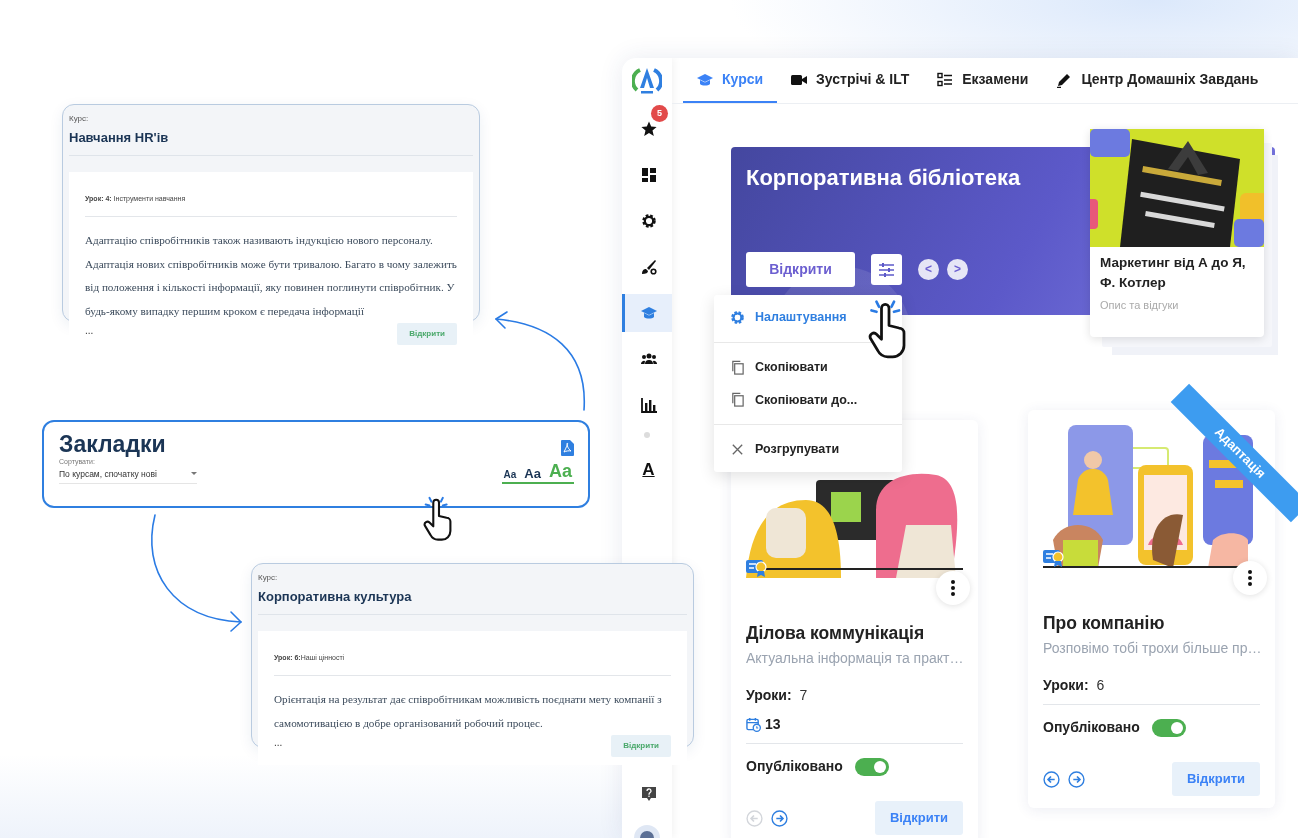  I want to click on caret-icon, so click(194, 474).